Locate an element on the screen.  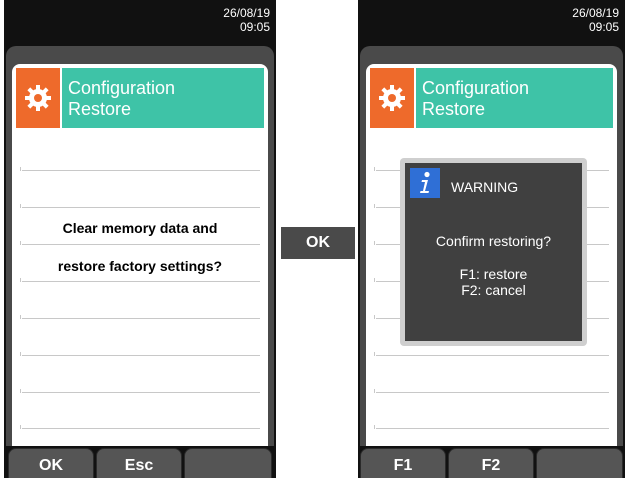
ok-button: OK is located at coordinates (51, 463).